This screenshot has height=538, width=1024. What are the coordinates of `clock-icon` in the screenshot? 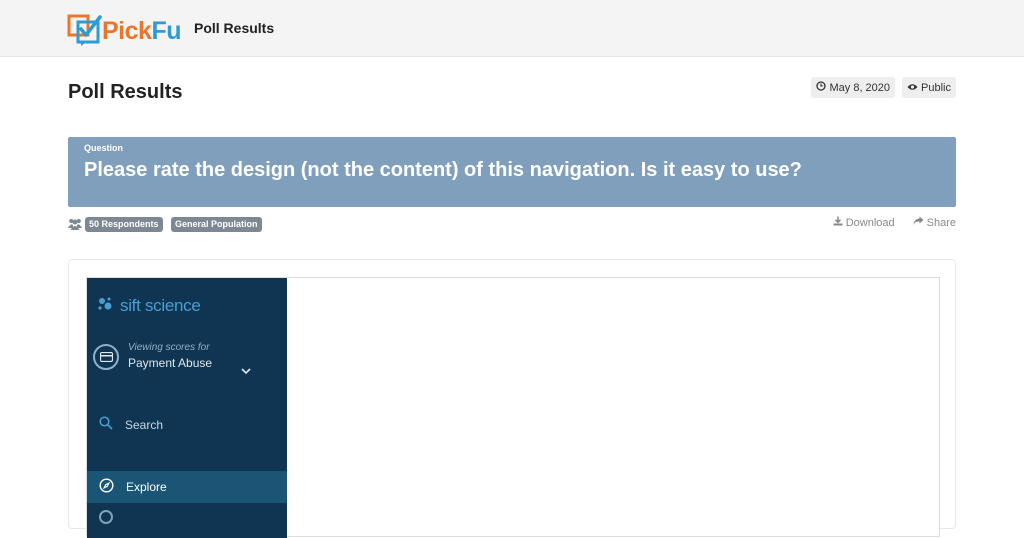 It's located at (821, 87).